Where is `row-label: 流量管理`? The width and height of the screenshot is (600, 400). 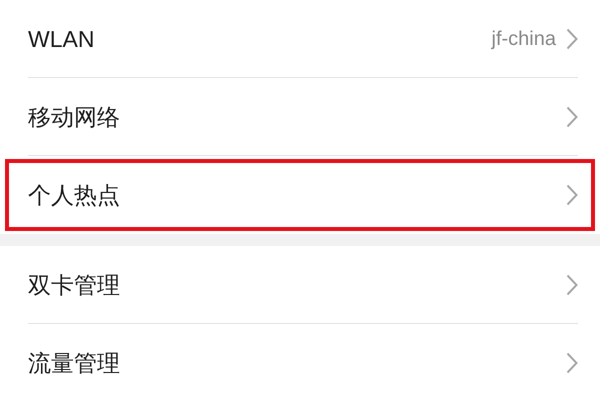
row-label: 流量管理 is located at coordinates (74, 363).